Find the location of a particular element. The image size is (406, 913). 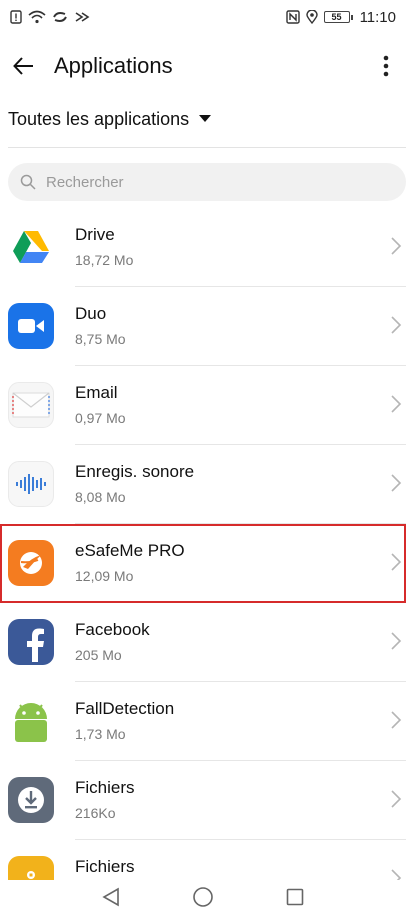

circle-home-icon is located at coordinates (203, 896).